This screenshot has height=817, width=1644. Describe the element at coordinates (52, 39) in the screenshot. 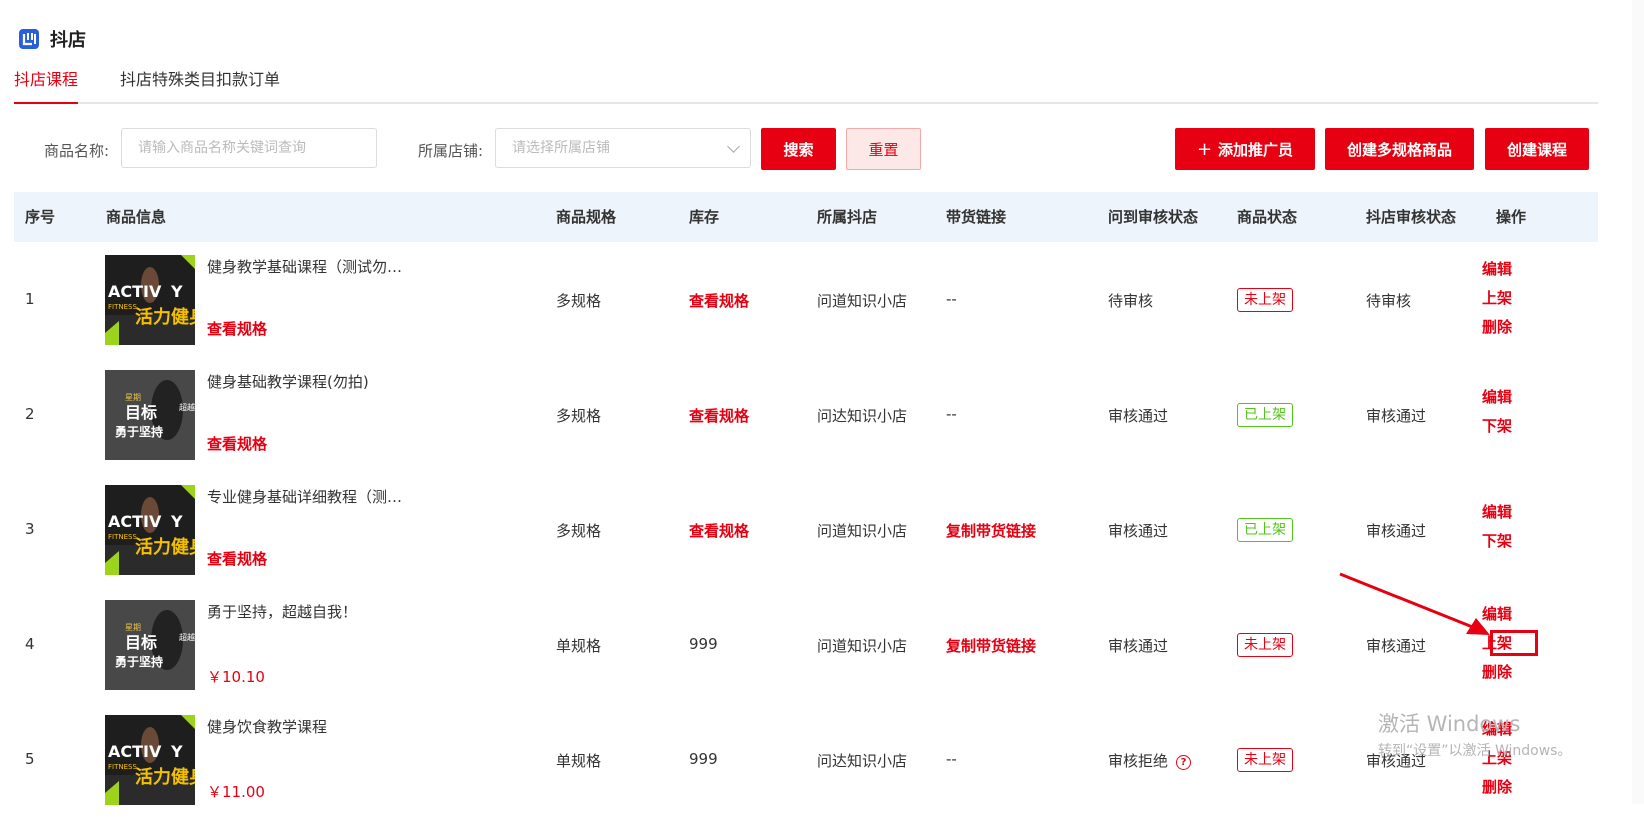

I see `brand: 抖店` at that location.